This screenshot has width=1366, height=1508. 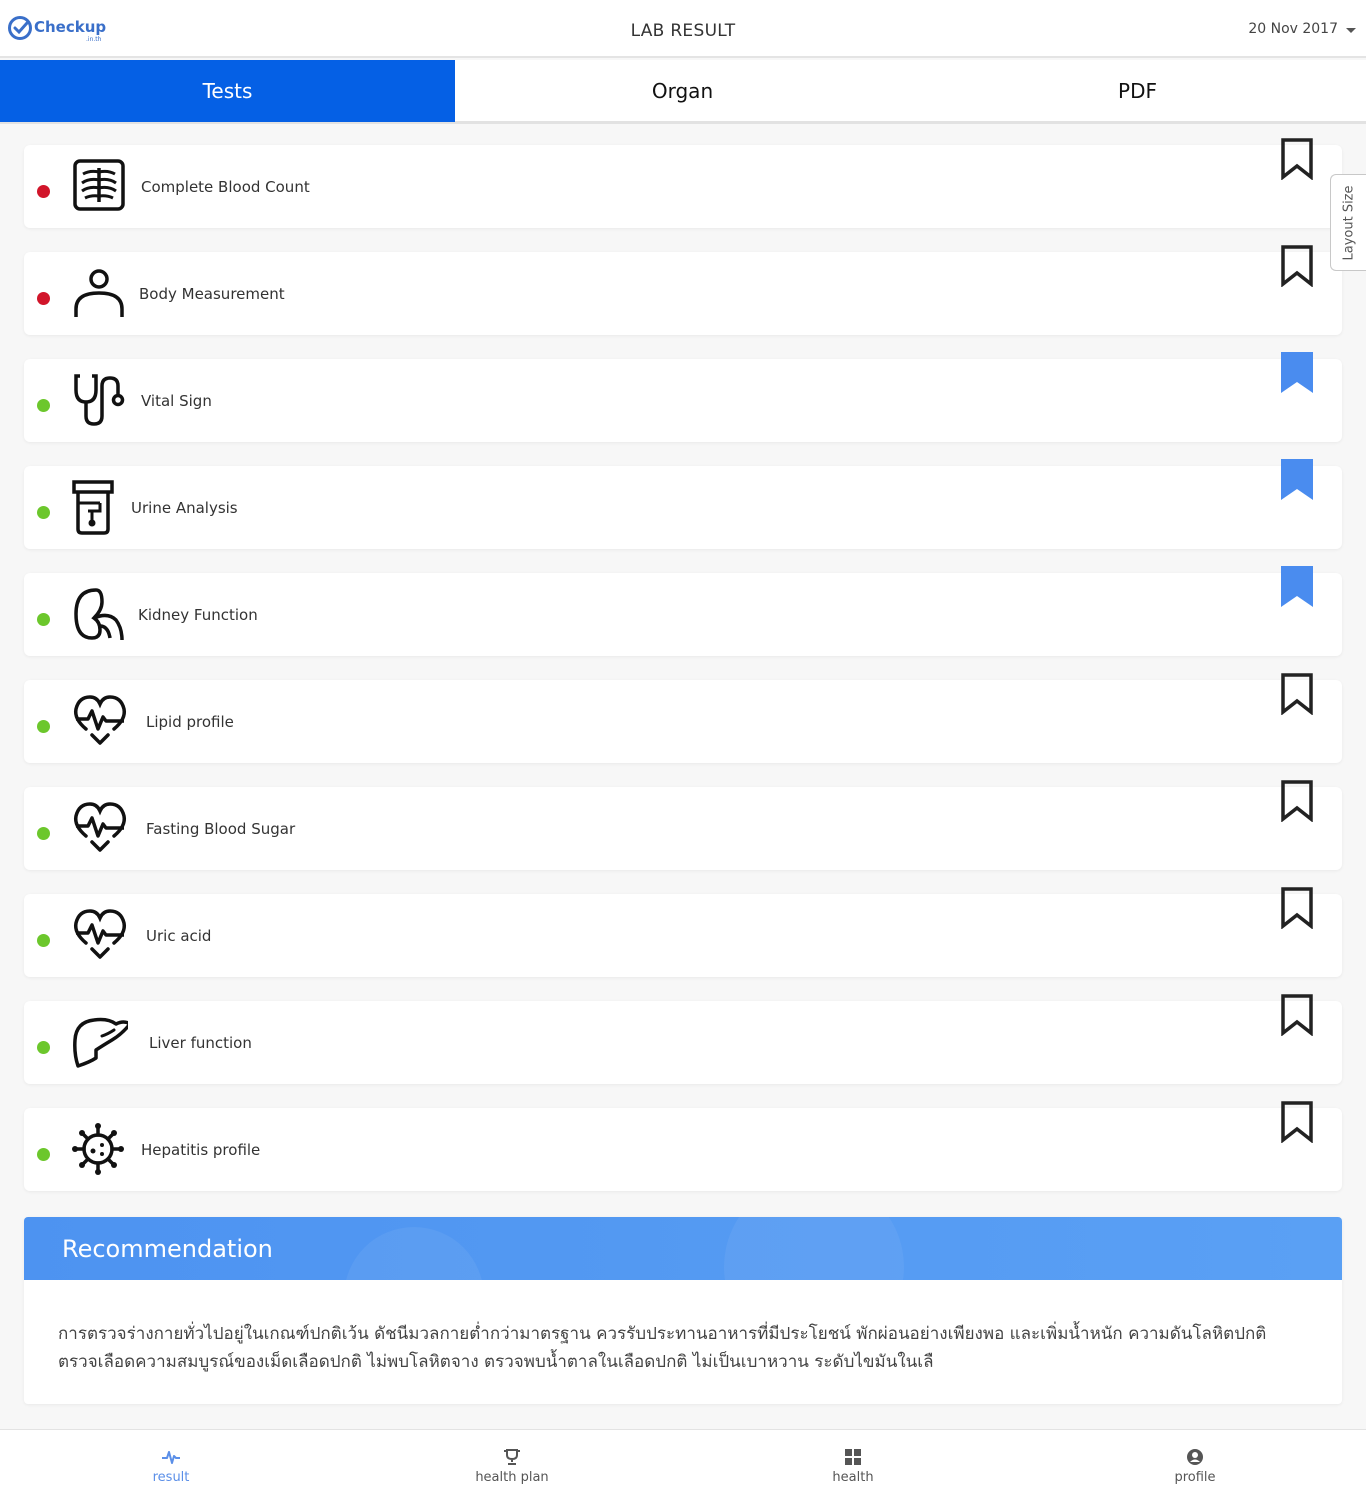 What do you see at coordinates (853, 1457) in the screenshot?
I see `grid-icon` at bounding box center [853, 1457].